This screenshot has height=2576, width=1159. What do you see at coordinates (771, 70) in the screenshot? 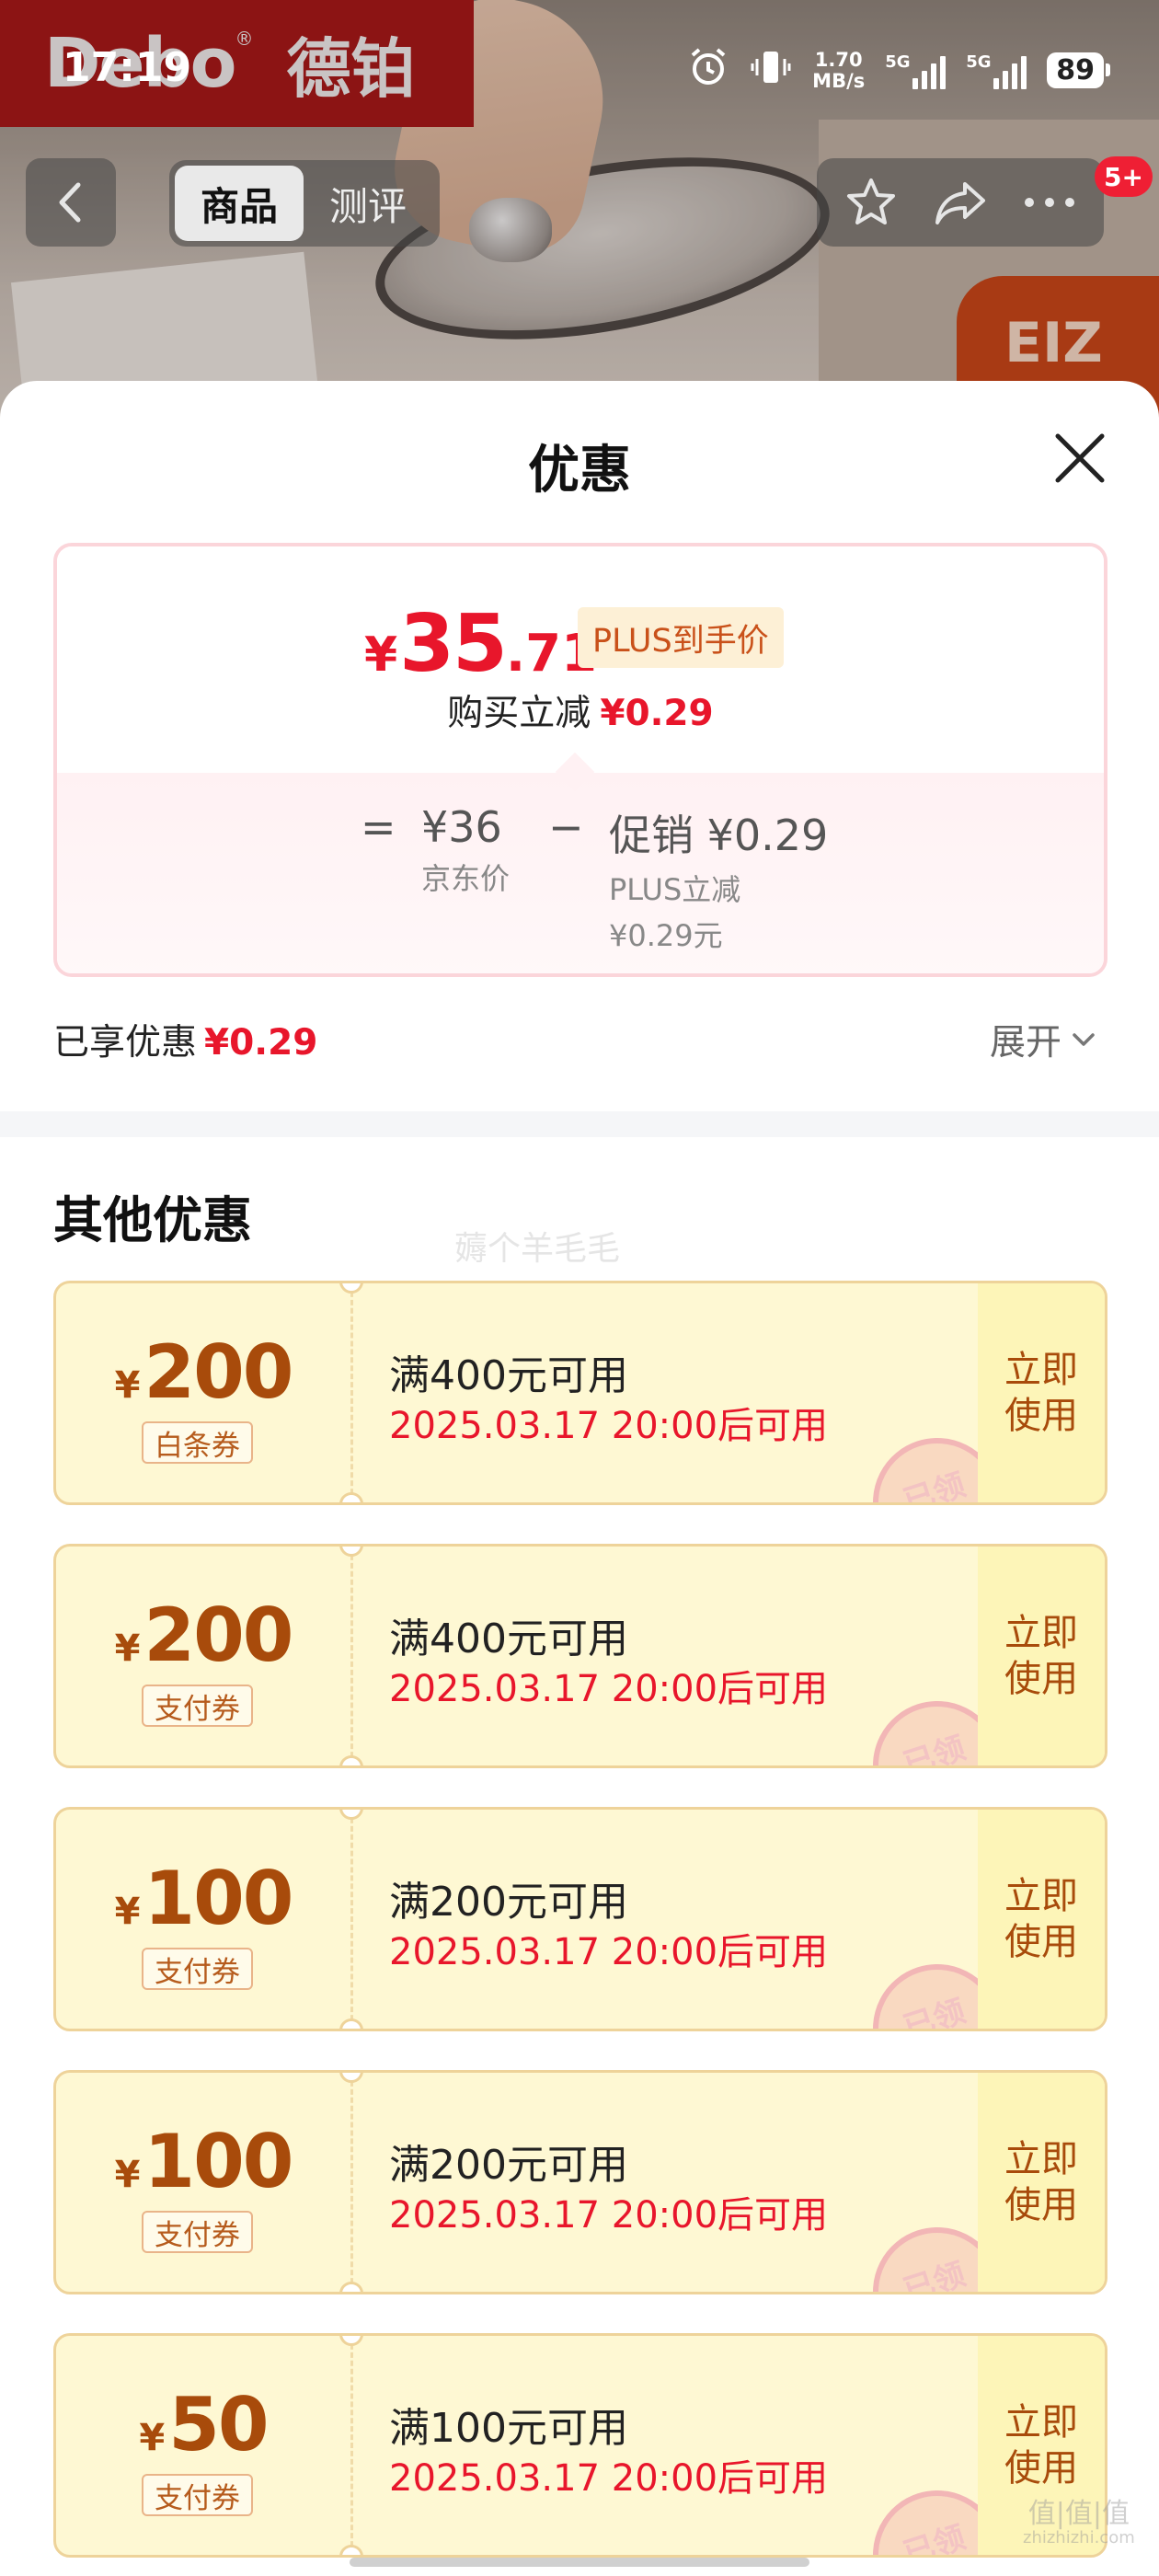
I see `vibrate-icon` at bounding box center [771, 70].